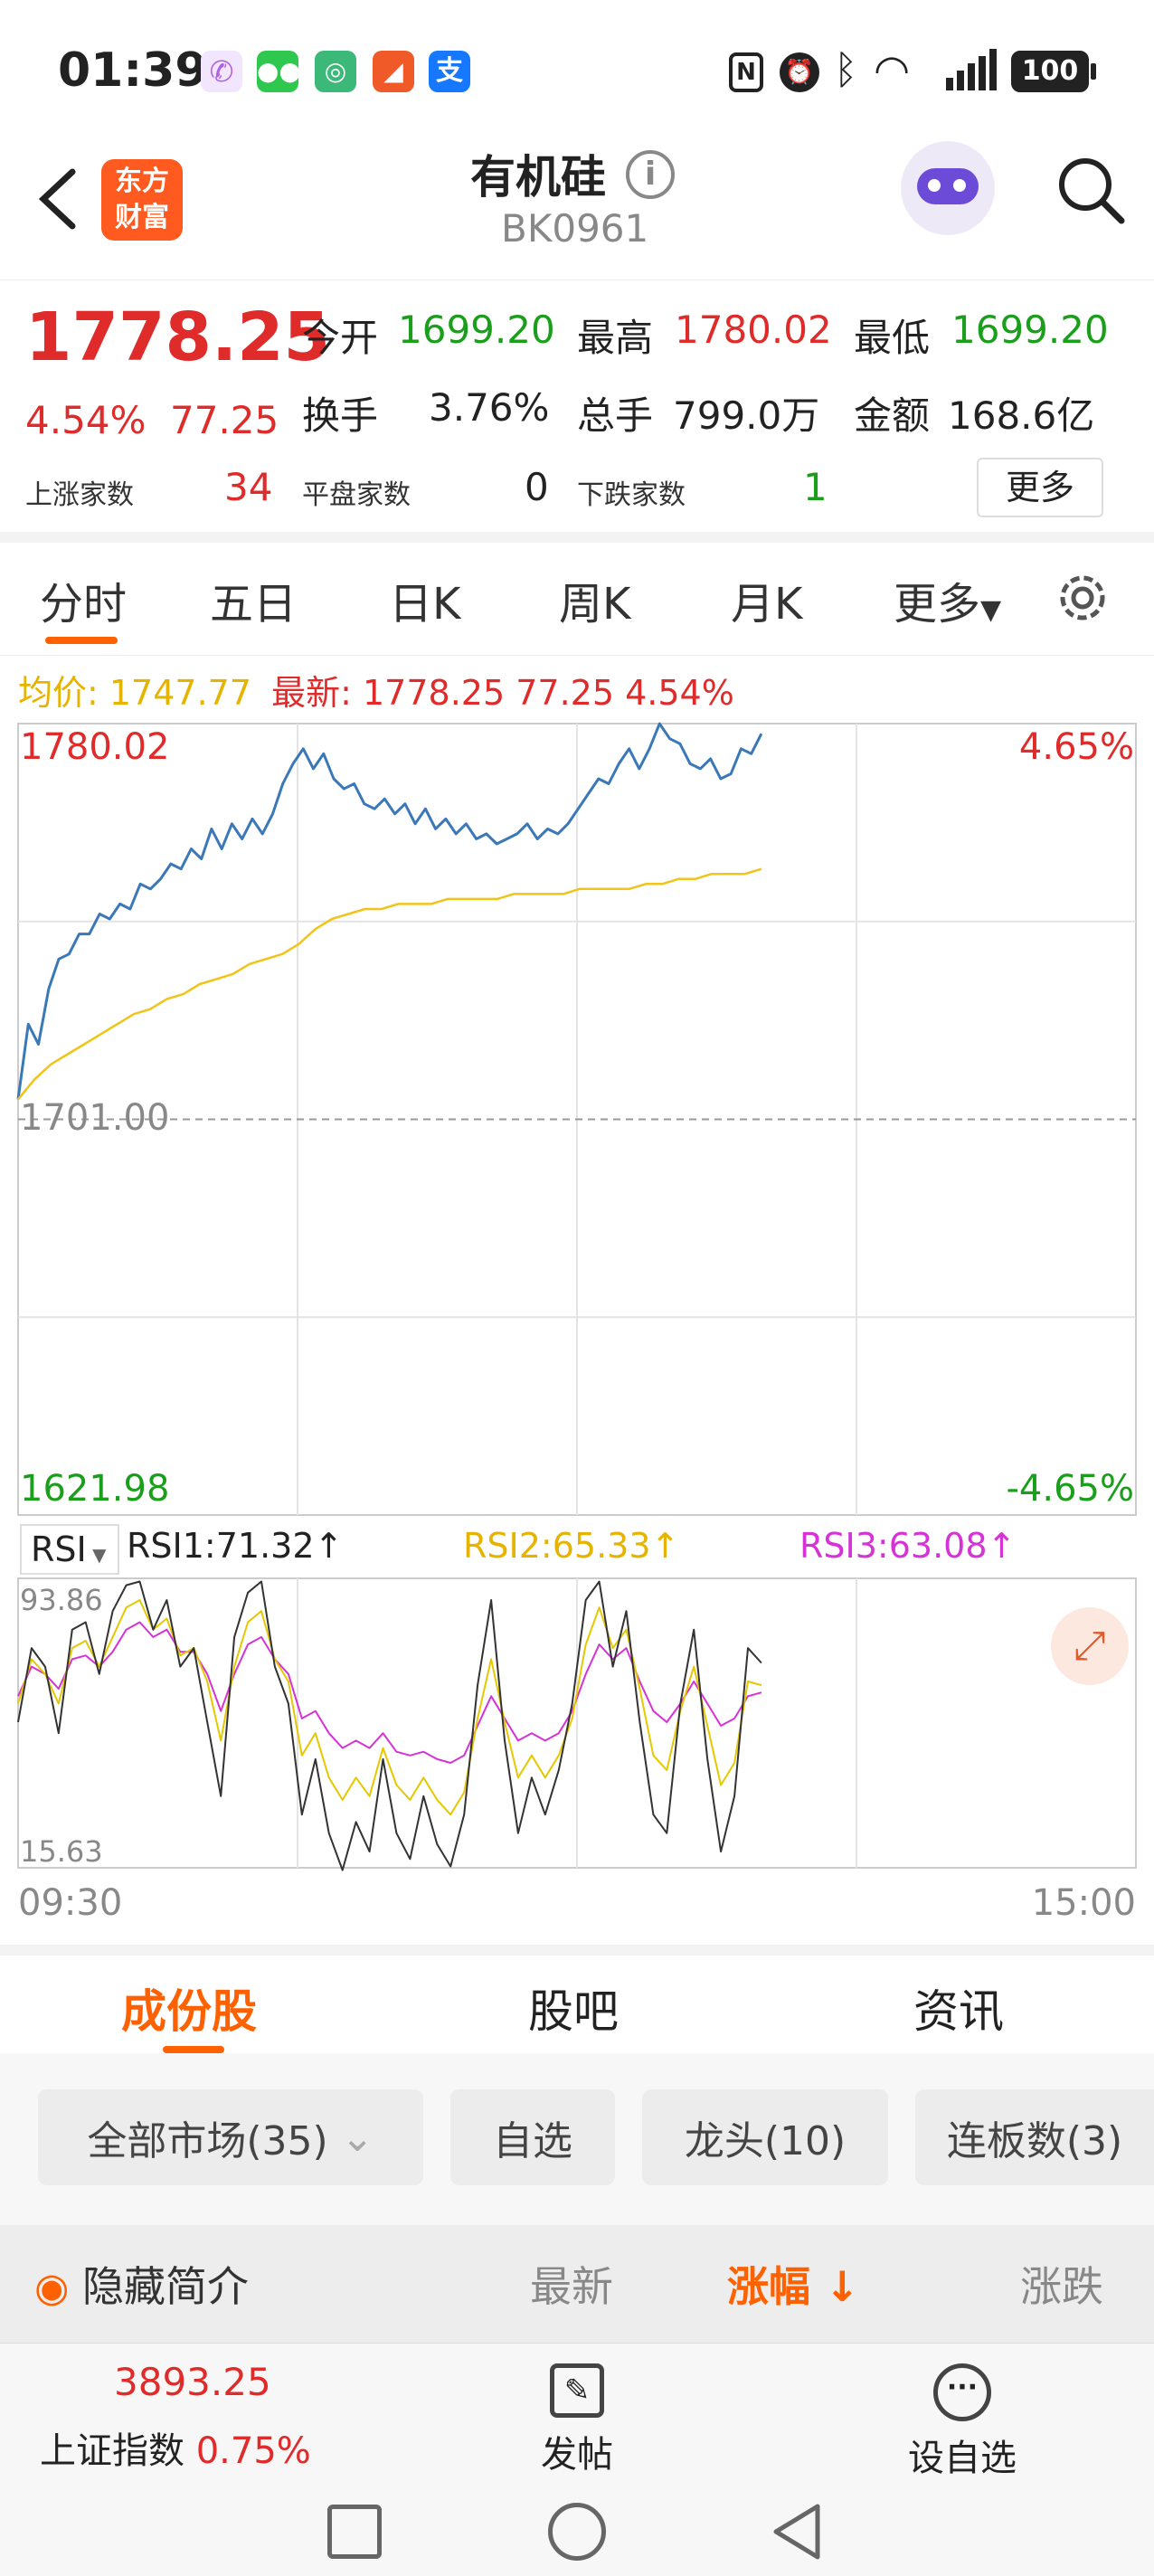 The width and height of the screenshot is (1154, 2576). What do you see at coordinates (815, 487) in the screenshot?
I see `decliners-count: 1` at bounding box center [815, 487].